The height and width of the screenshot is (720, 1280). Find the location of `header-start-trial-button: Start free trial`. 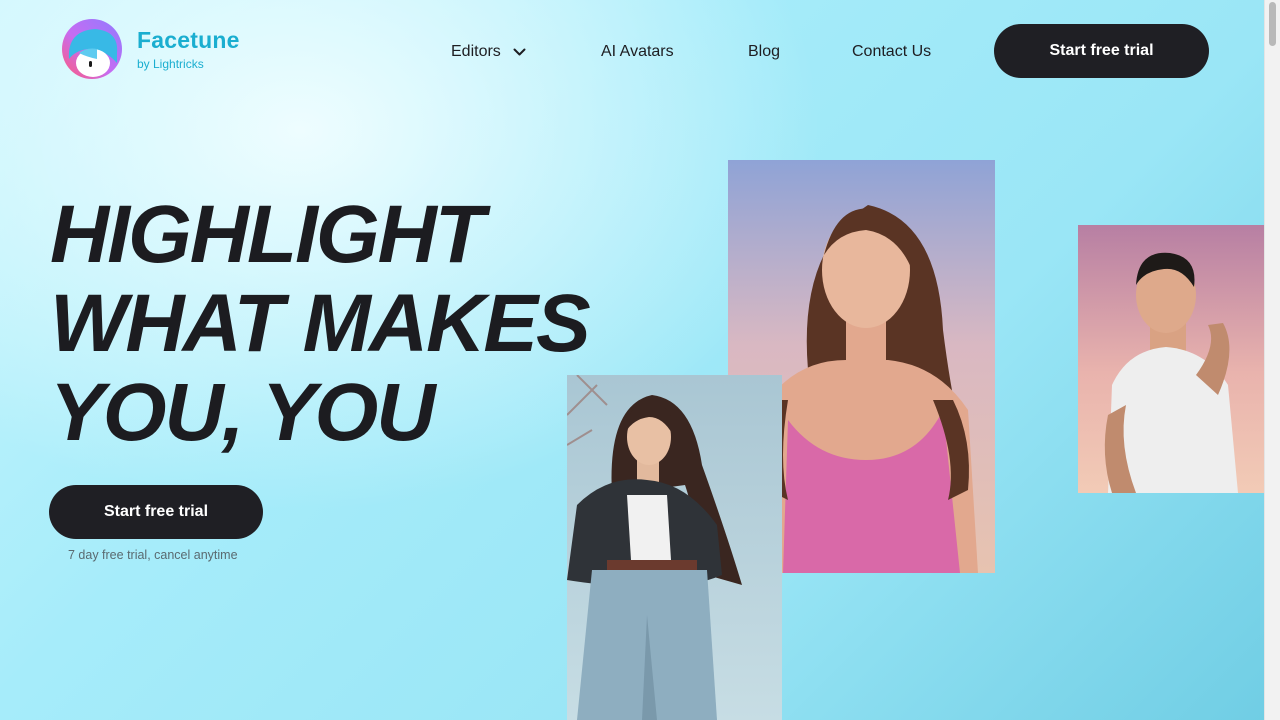

header-start-trial-button: Start free trial is located at coordinates (1101, 51).